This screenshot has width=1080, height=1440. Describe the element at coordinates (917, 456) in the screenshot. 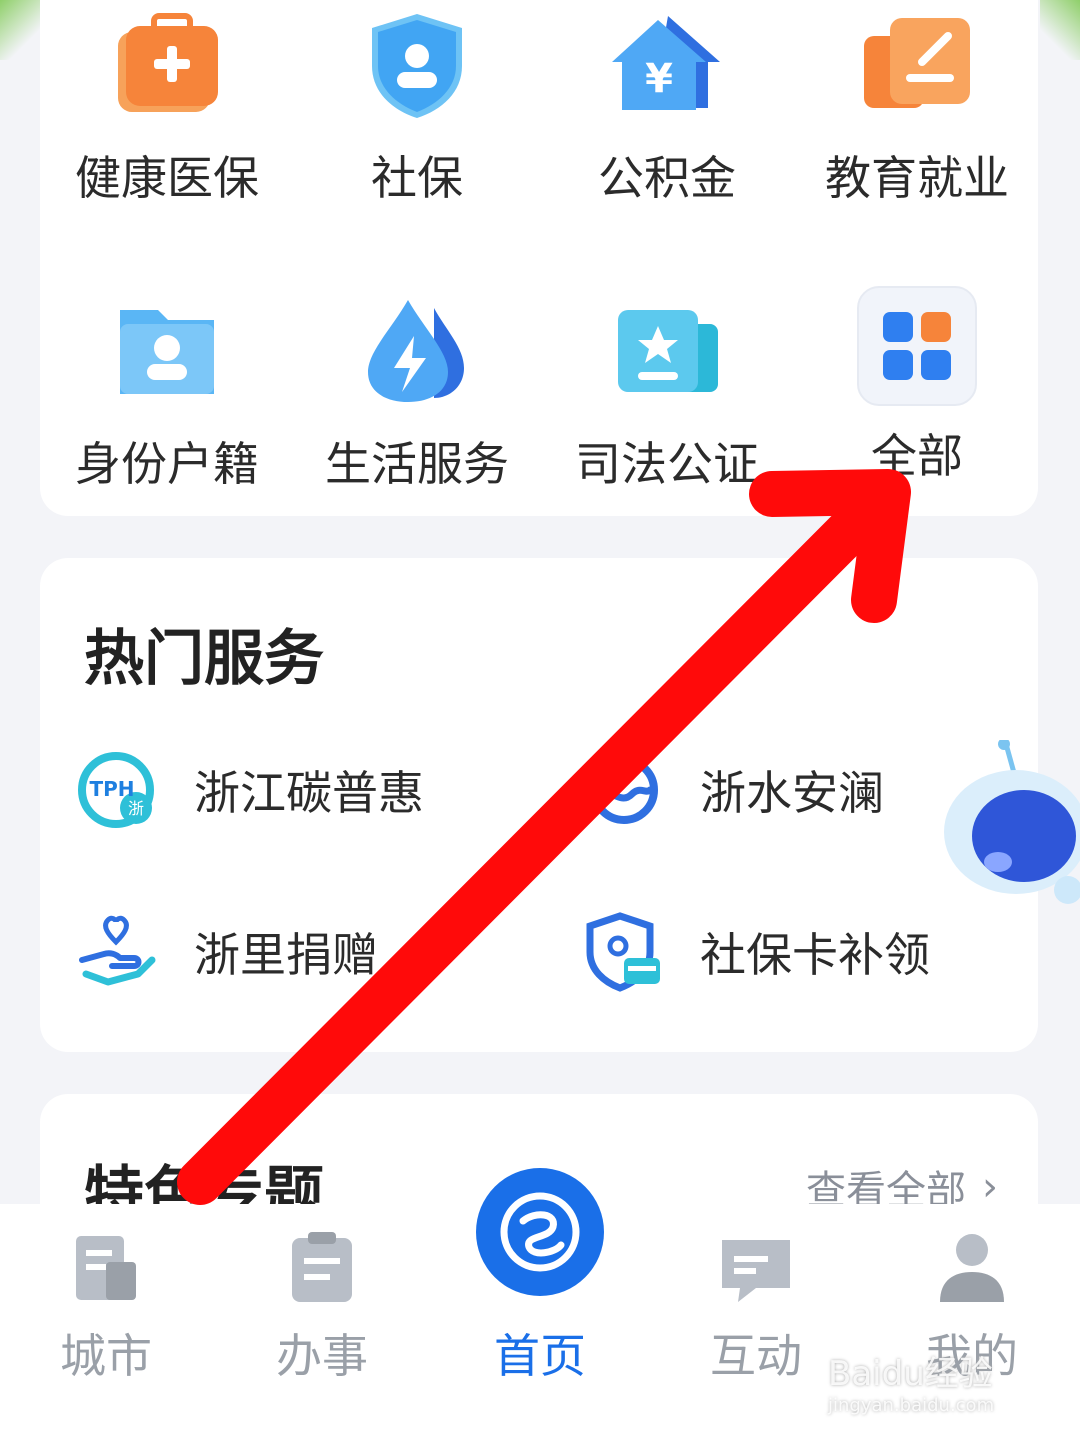

I see `service-label: 全部` at that location.